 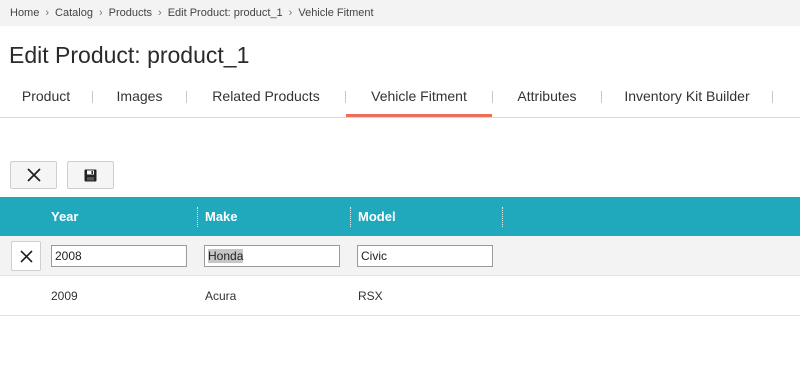 I want to click on breadcrumb-catalog: Catalog, so click(x=74, y=13).